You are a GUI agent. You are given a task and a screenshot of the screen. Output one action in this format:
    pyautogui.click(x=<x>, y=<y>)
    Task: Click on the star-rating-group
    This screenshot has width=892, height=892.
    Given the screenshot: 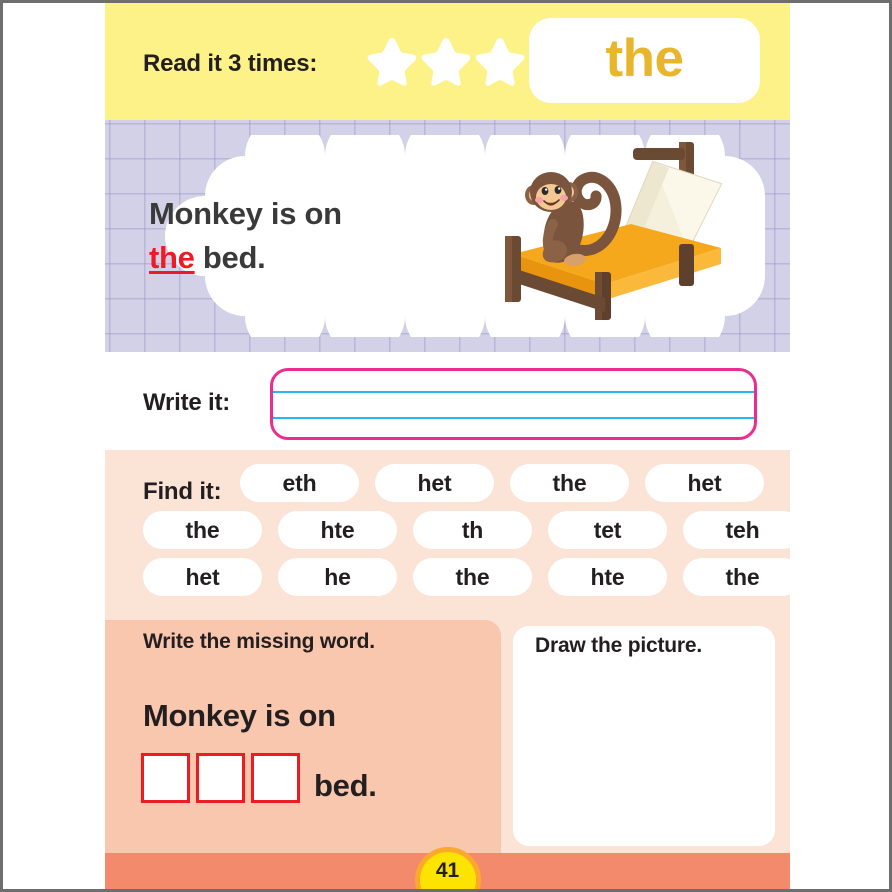 What is the action you would take?
    pyautogui.click(x=446, y=61)
    